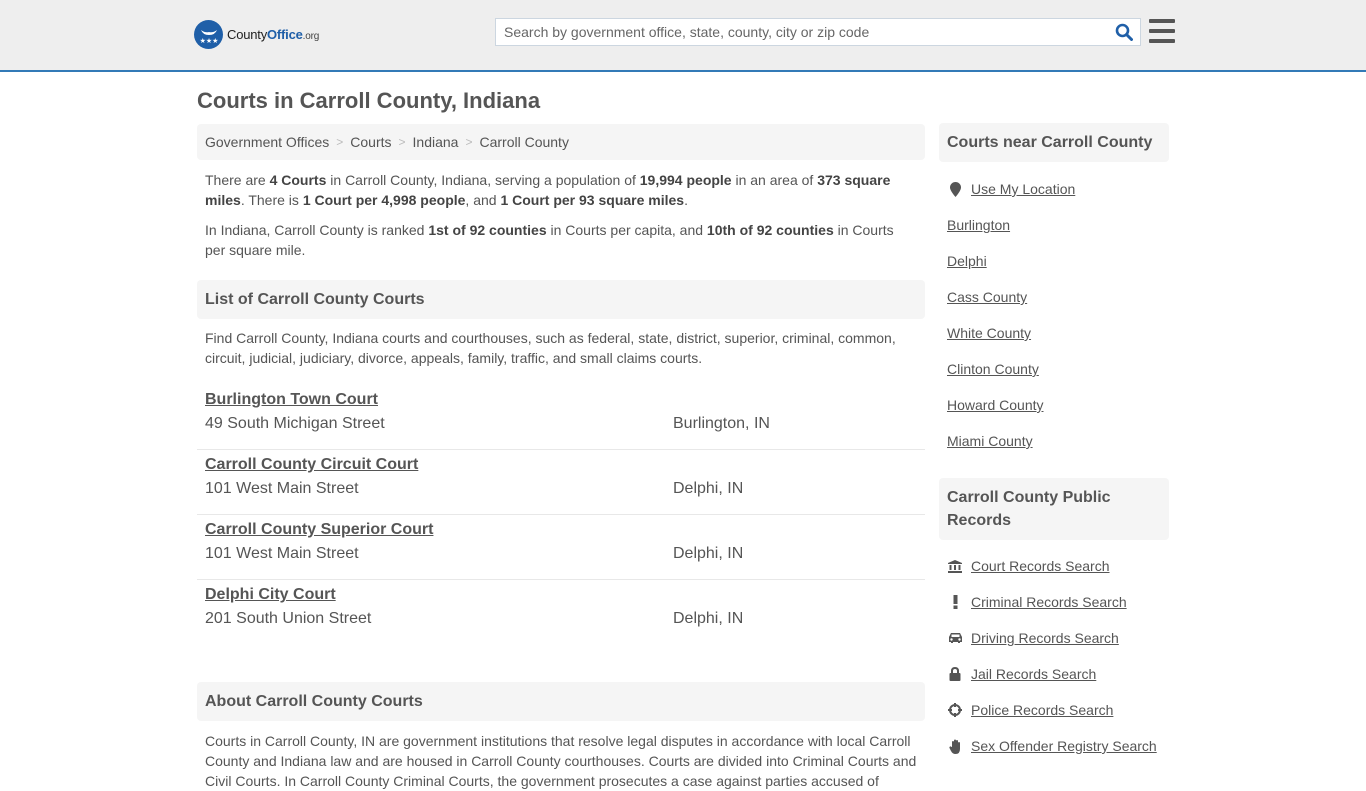  I want to click on logo-eagle-icon: ★★★, so click(208, 34).